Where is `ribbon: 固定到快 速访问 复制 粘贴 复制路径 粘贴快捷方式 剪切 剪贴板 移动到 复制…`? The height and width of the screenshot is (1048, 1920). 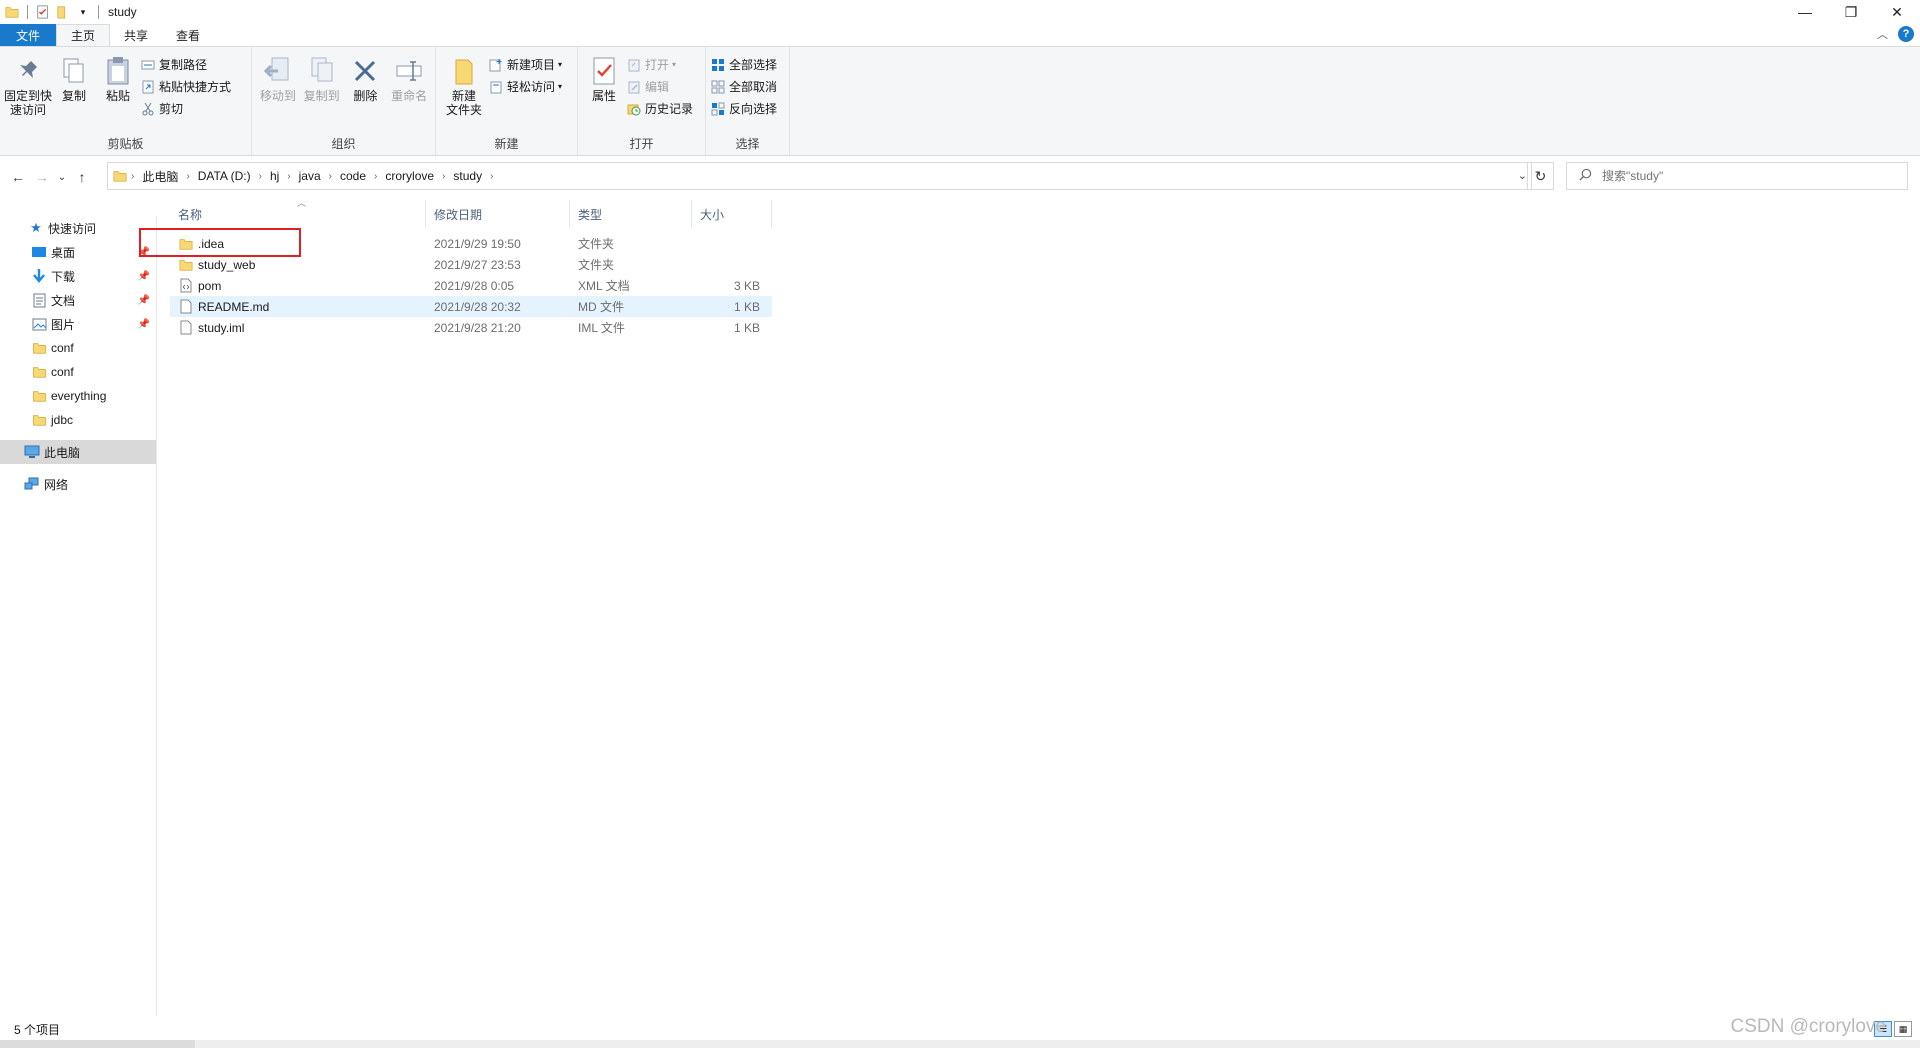
ribbon: 固定到快 速访问 复制 粘贴 复制路径 粘贴快捷方式 剪切 剪贴板 移动到 复制… is located at coordinates (960, 101).